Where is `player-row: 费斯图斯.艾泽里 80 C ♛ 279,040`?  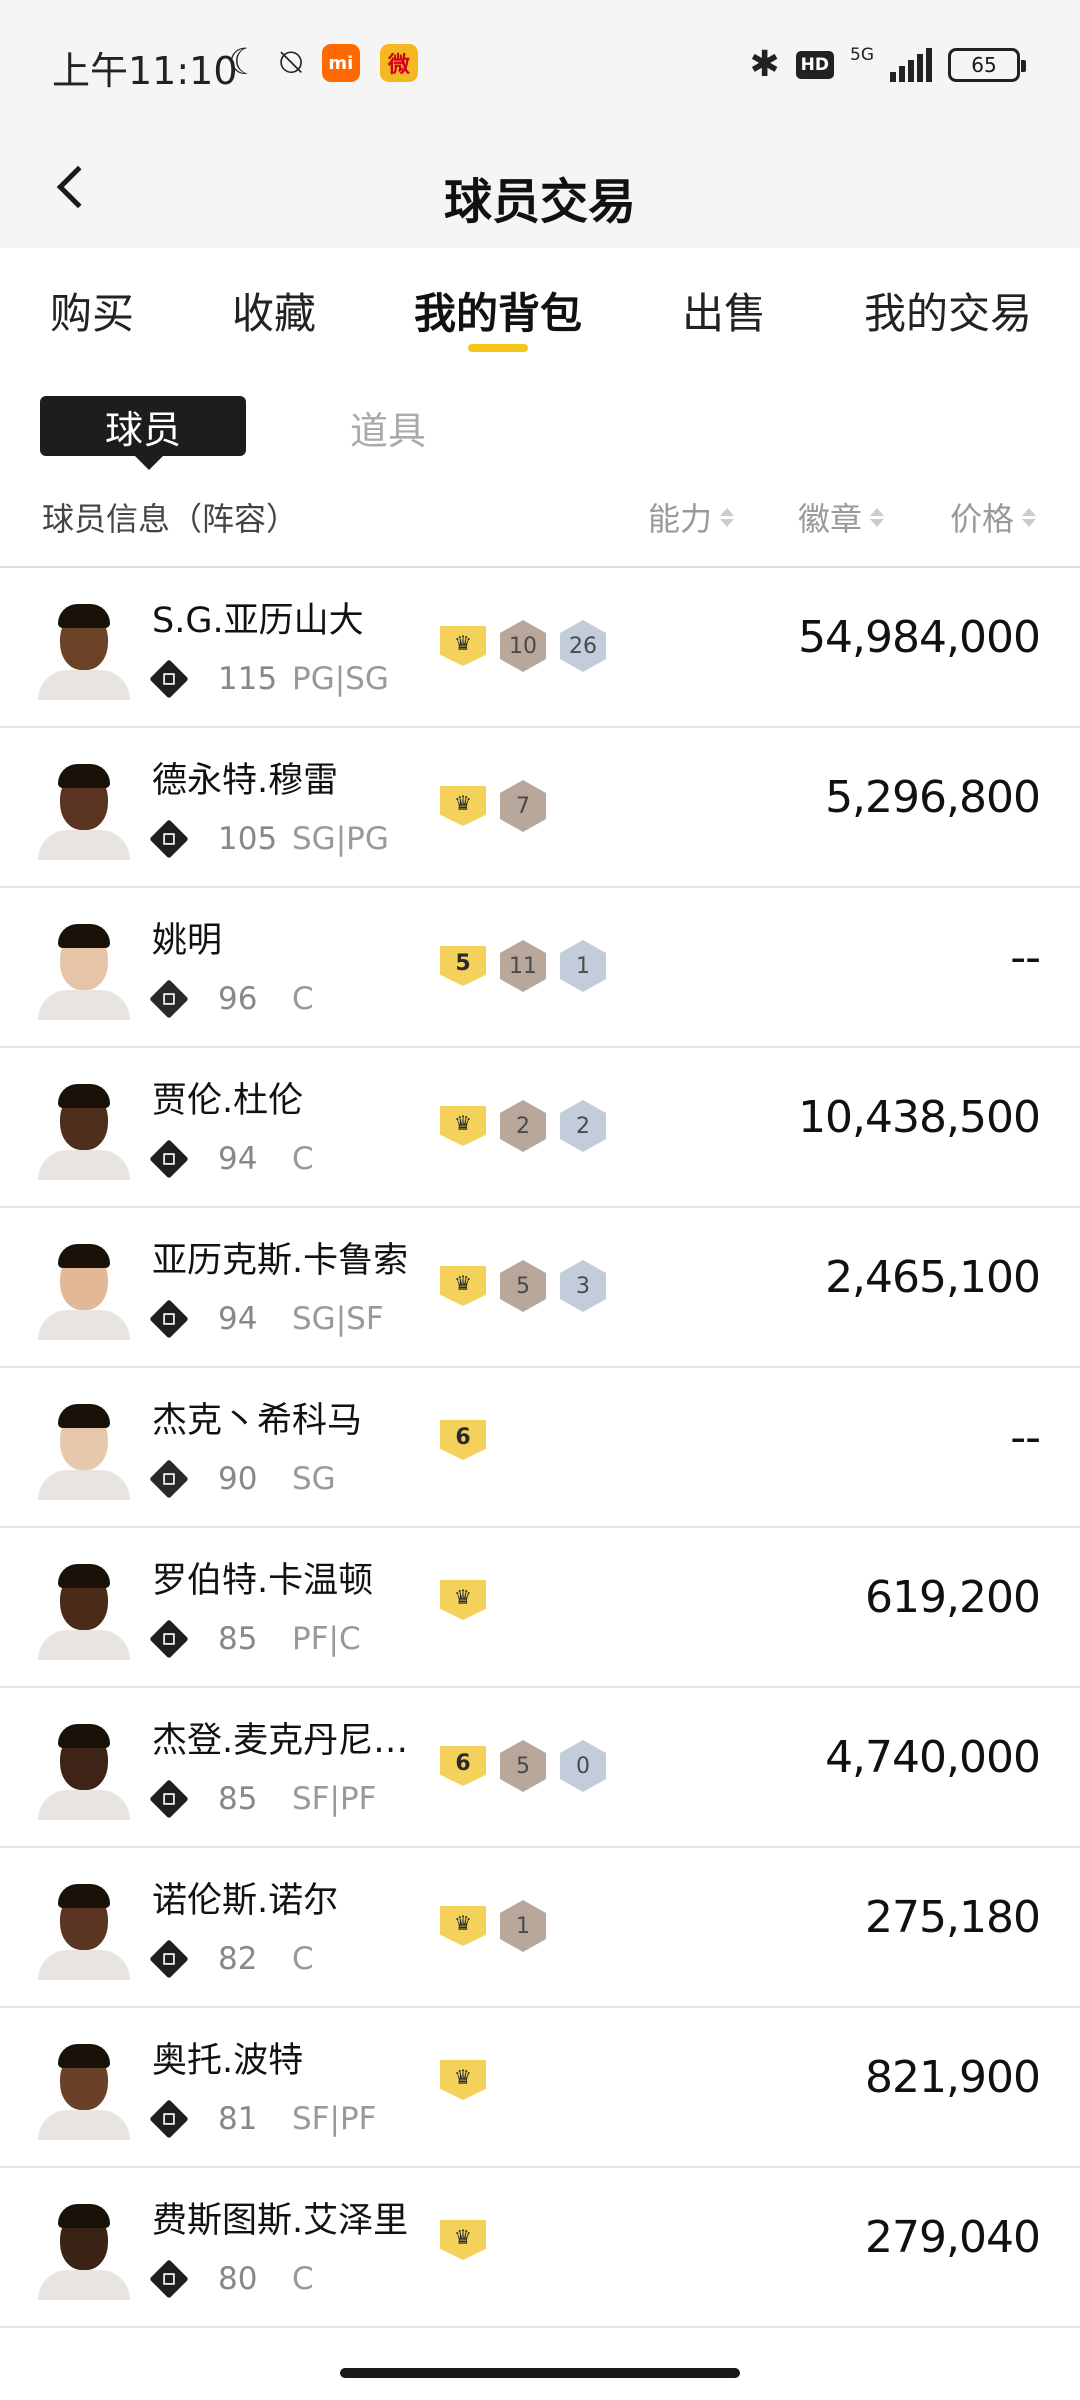
player-row: 费斯图斯.艾泽里 80 C ♛ 279,040 is located at coordinates (540, 2248).